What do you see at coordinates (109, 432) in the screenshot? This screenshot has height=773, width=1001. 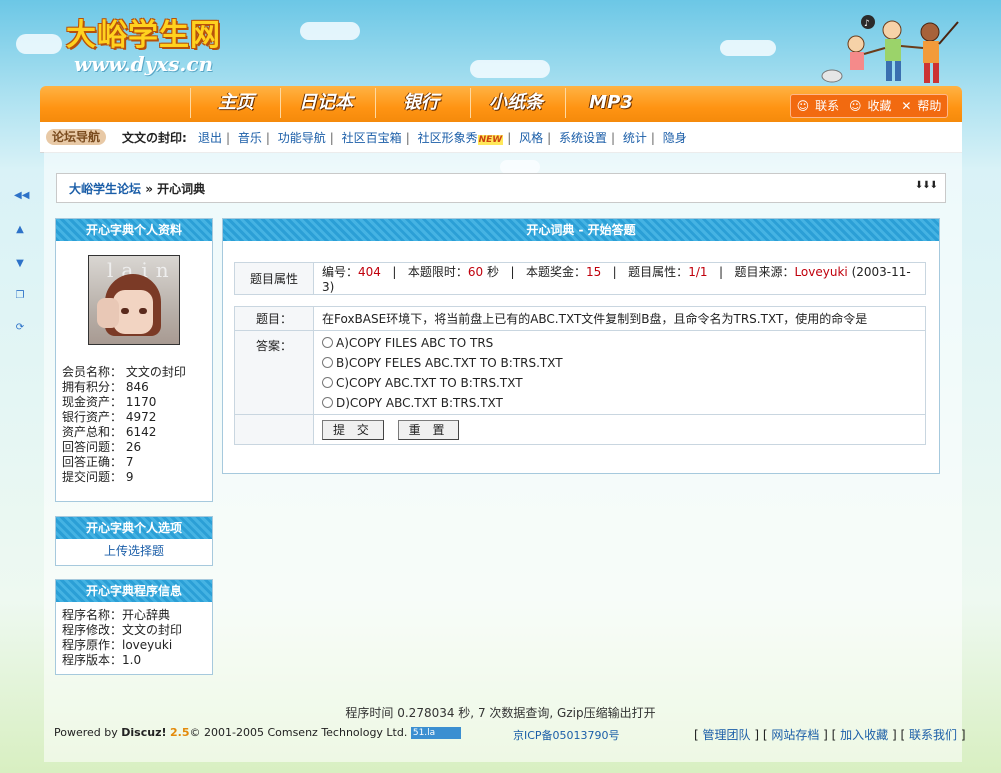 I see `profile-row: 资产总和： 6142` at bounding box center [109, 432].